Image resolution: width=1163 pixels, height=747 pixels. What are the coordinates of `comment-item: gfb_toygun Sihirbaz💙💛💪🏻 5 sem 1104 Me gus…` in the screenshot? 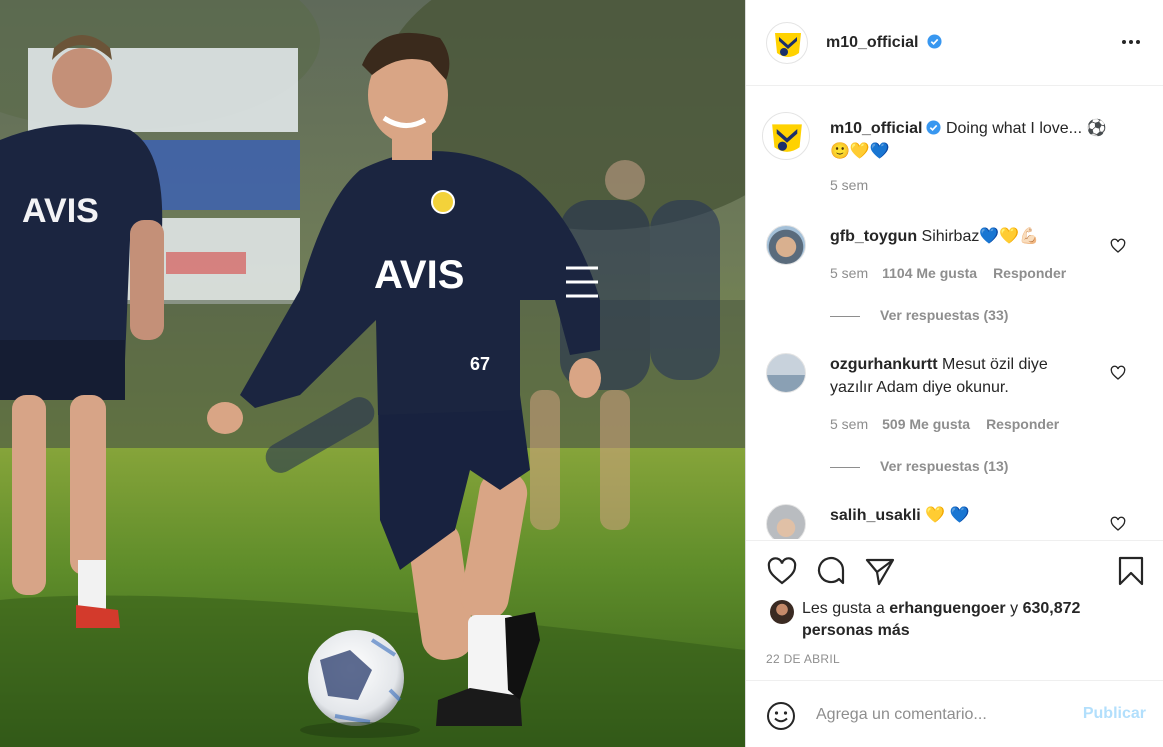 It's located at (961, 280).